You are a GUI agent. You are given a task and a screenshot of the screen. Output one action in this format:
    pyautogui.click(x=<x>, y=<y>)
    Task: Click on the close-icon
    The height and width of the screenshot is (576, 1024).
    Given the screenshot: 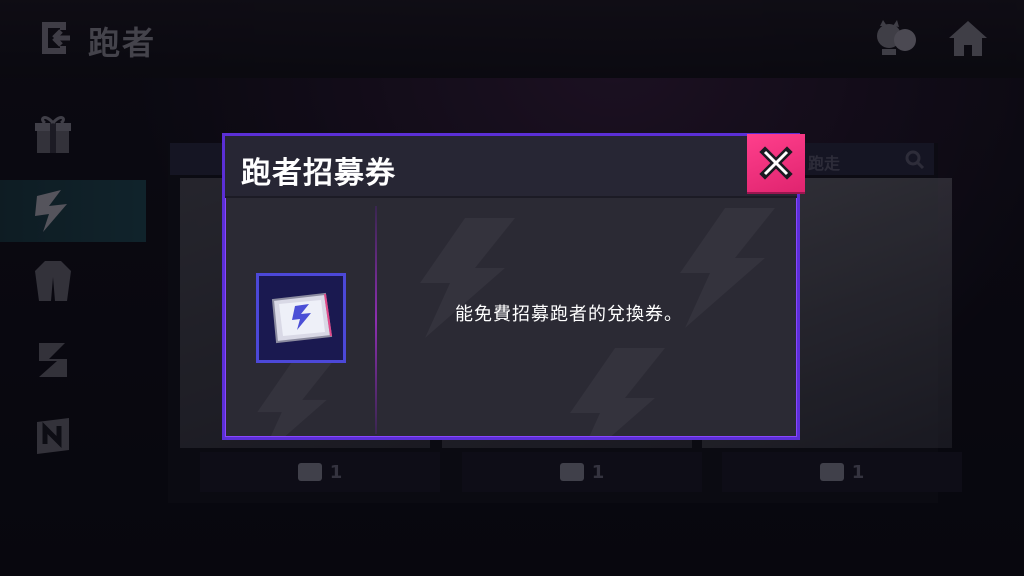 What is the action you would take?
    pyautogui.click(x=776, y=163)
    